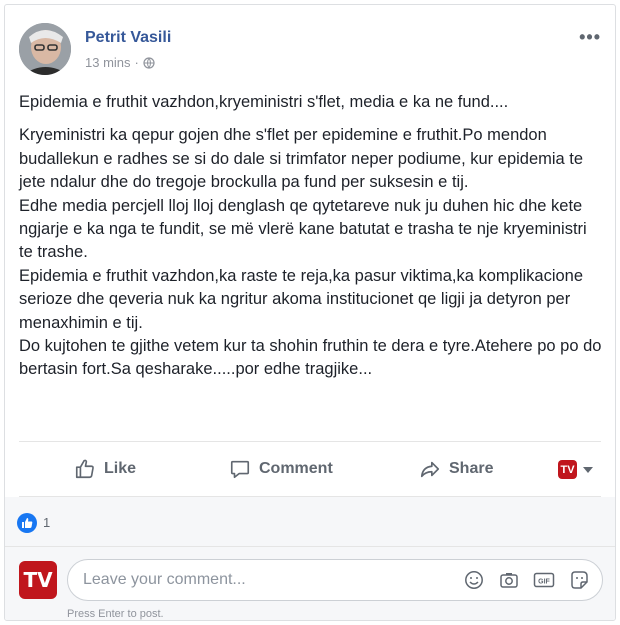  I want to click on like-button: Like, so click(105, 469).